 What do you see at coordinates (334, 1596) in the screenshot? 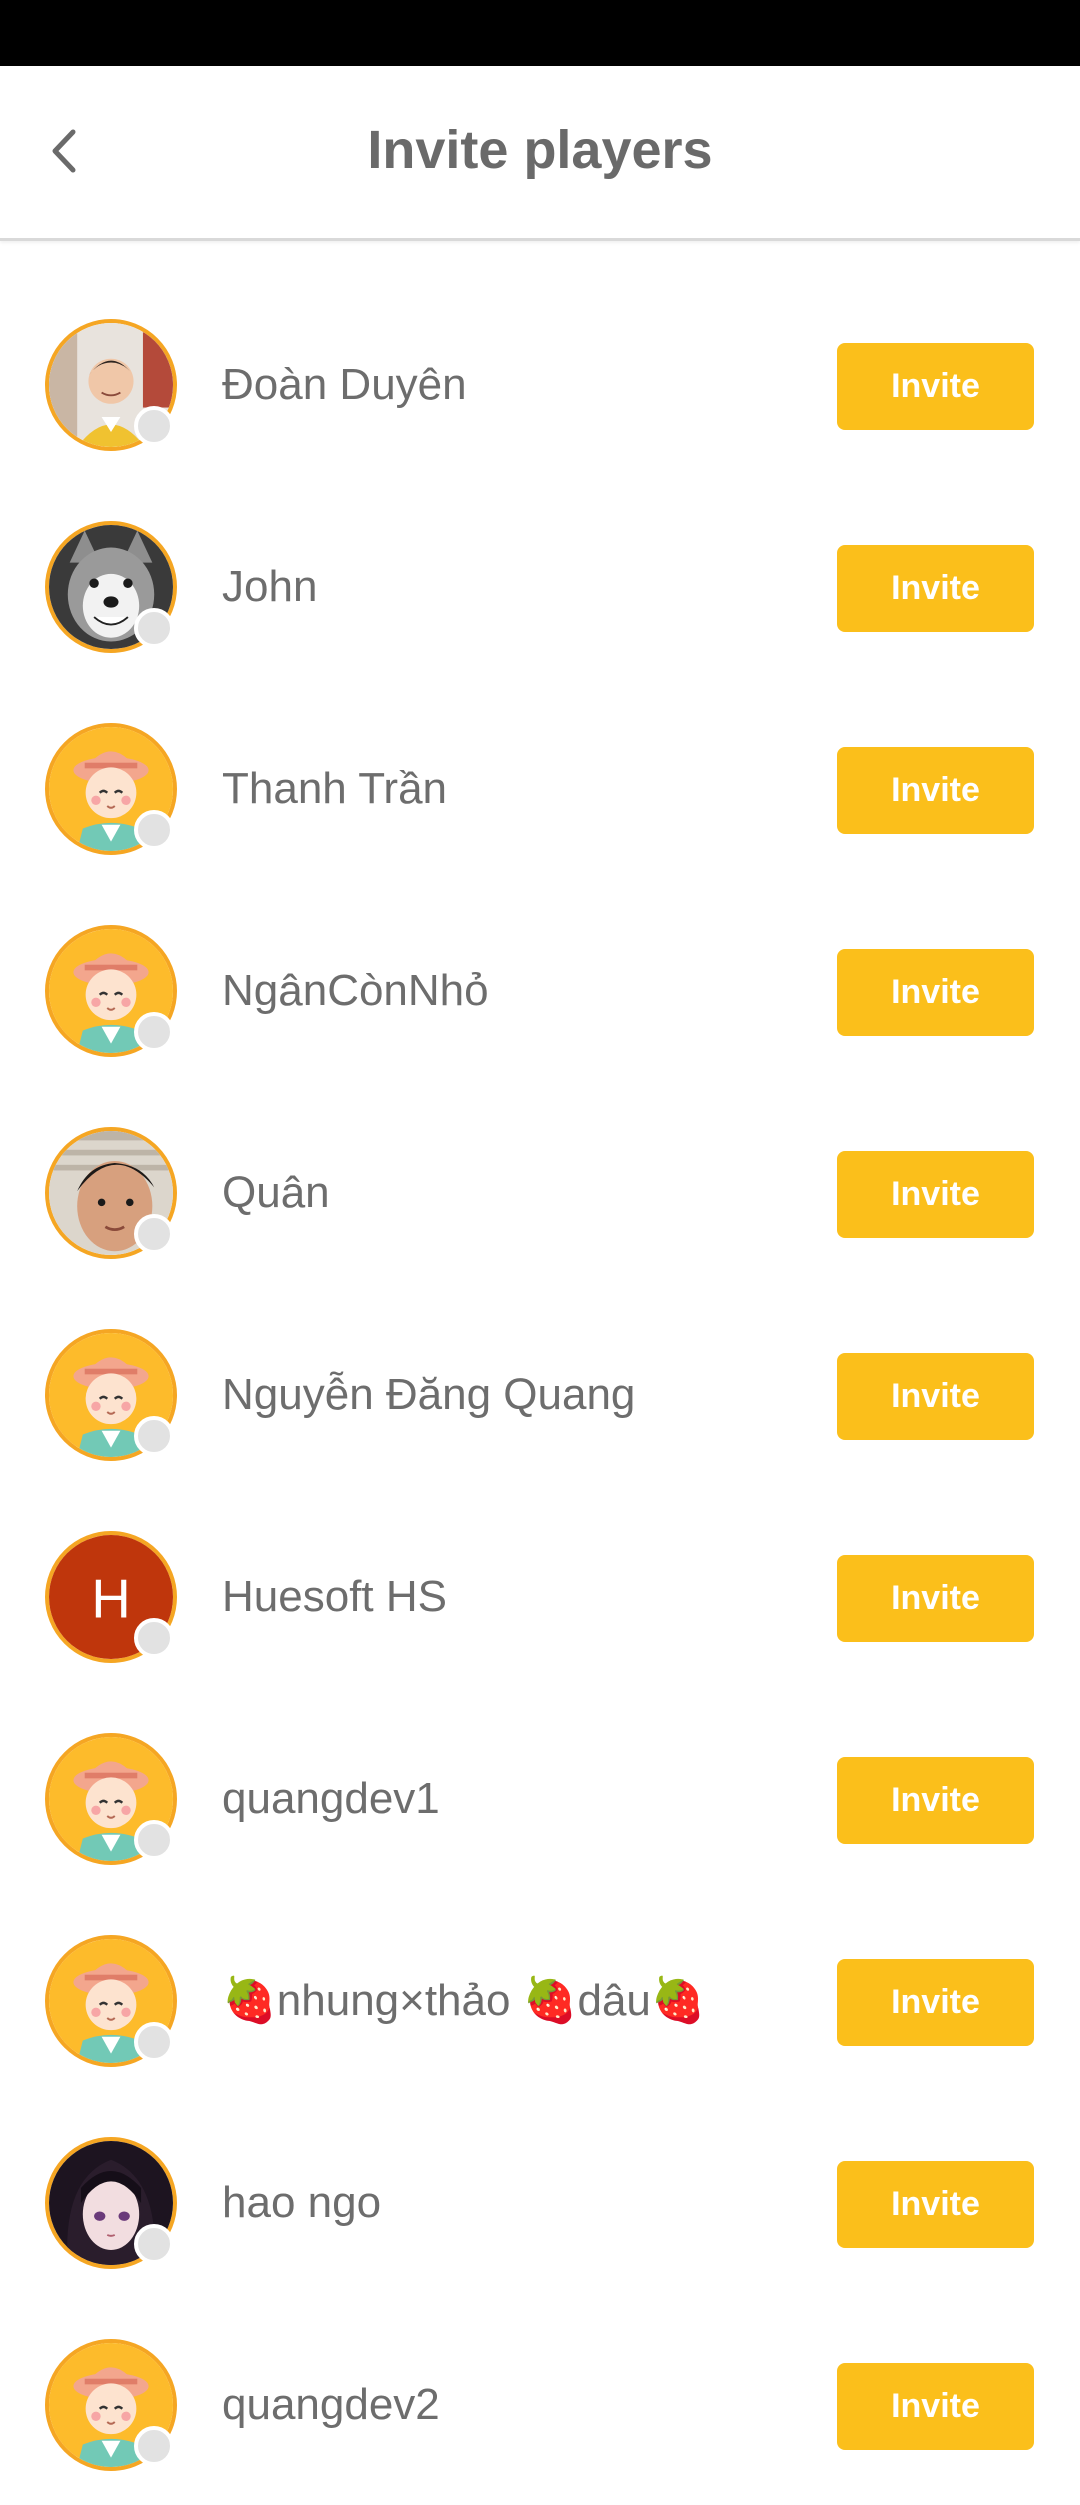
I see `player-name: Huesoft HS` at bounding box center [334, 1596].